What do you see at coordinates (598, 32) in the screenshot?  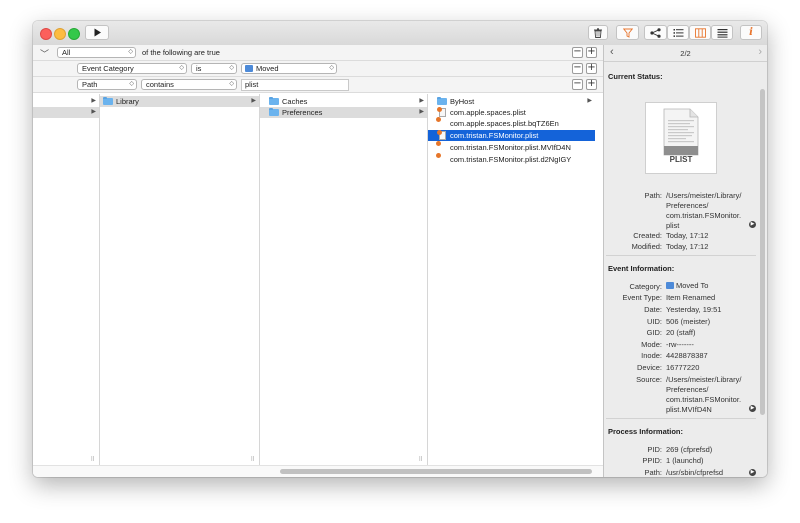 I see `clear-events-button` at bounding box center [598, 32].